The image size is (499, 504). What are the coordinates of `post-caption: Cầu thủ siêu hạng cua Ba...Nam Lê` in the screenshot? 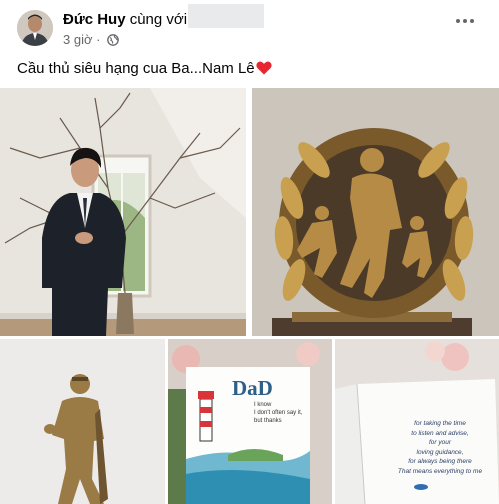 It's located at (144, 68).